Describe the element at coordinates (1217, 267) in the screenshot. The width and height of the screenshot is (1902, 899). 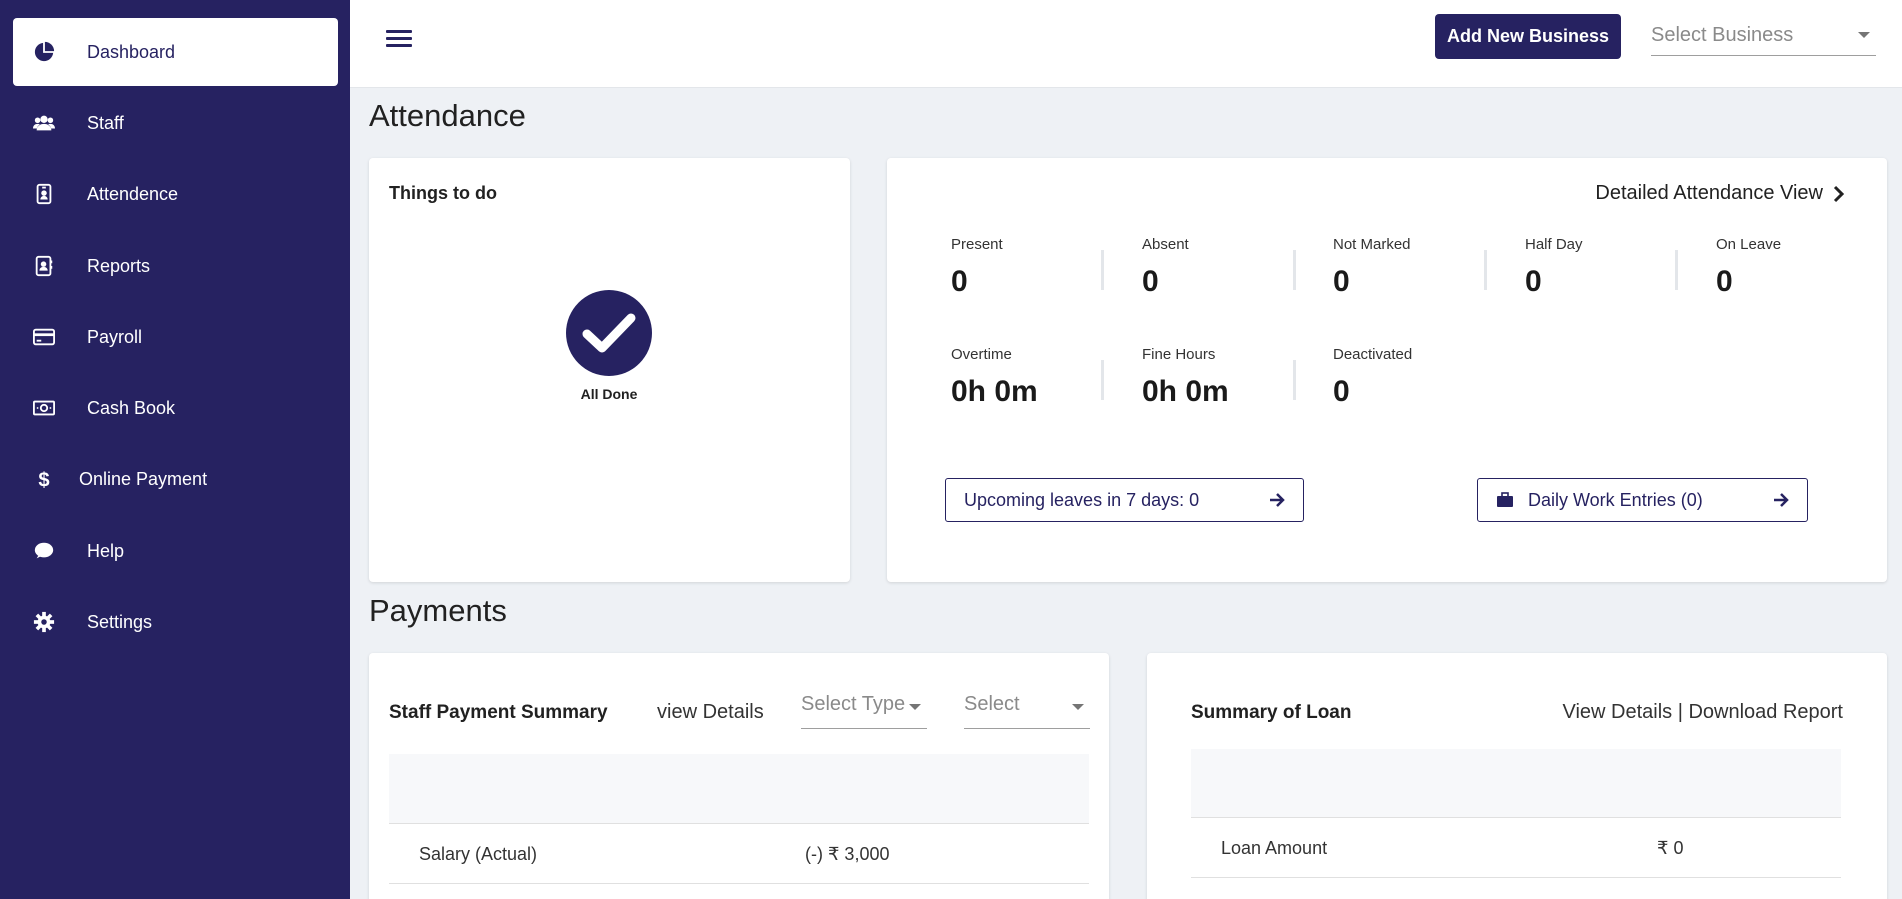
I see `stat-absent: Absent 0` at that location.